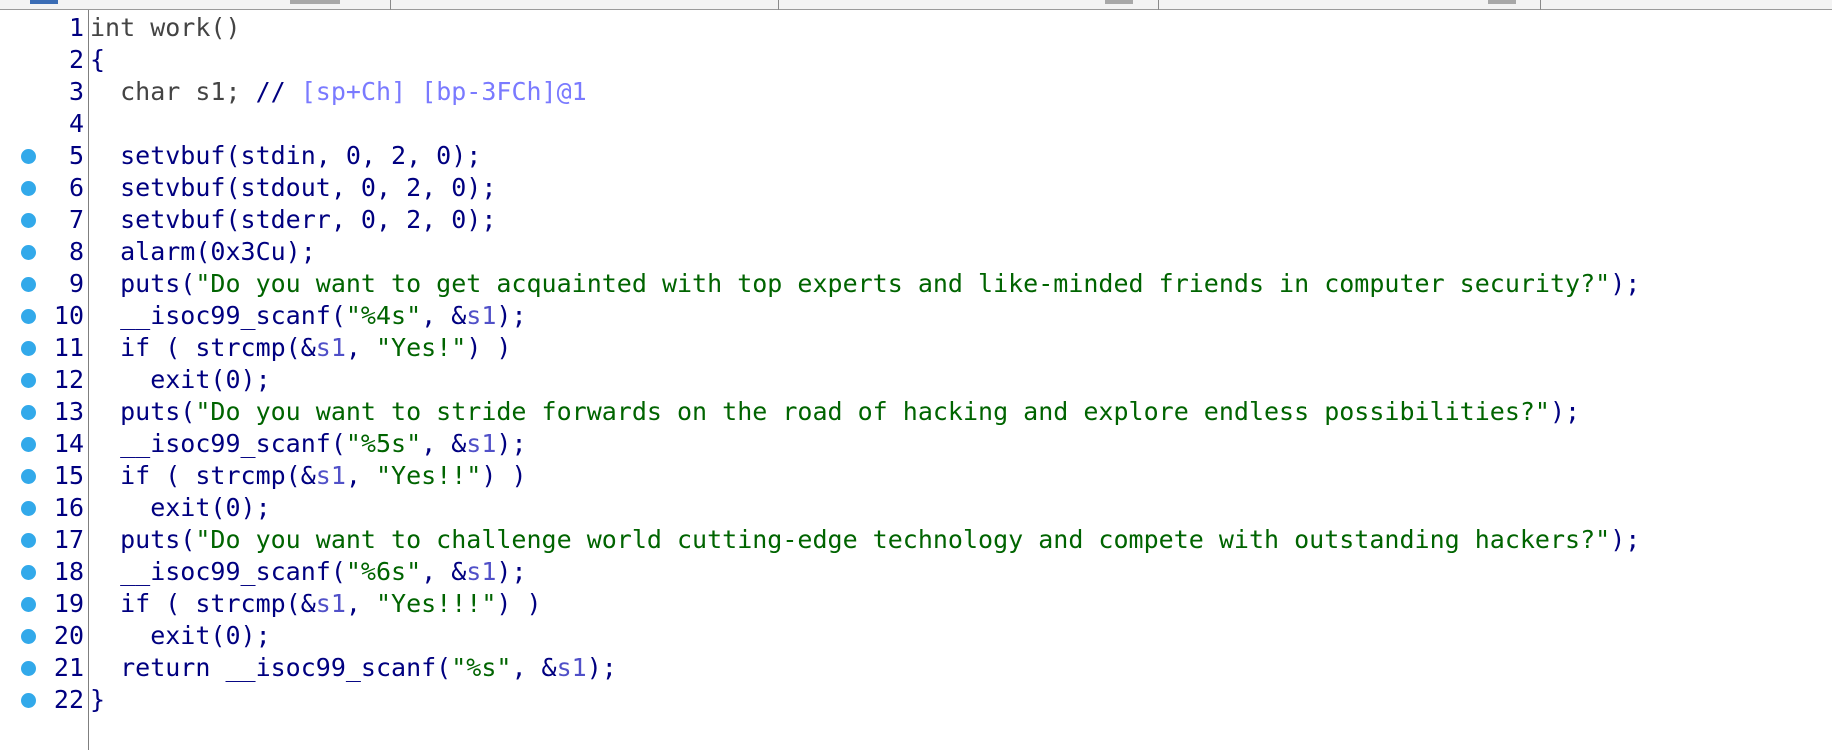  What do you see at coordinates (271, 667) in the screenshot?
I see `code-token-kw: return __isoc99_scanf(` at bounding box center [271, 667].